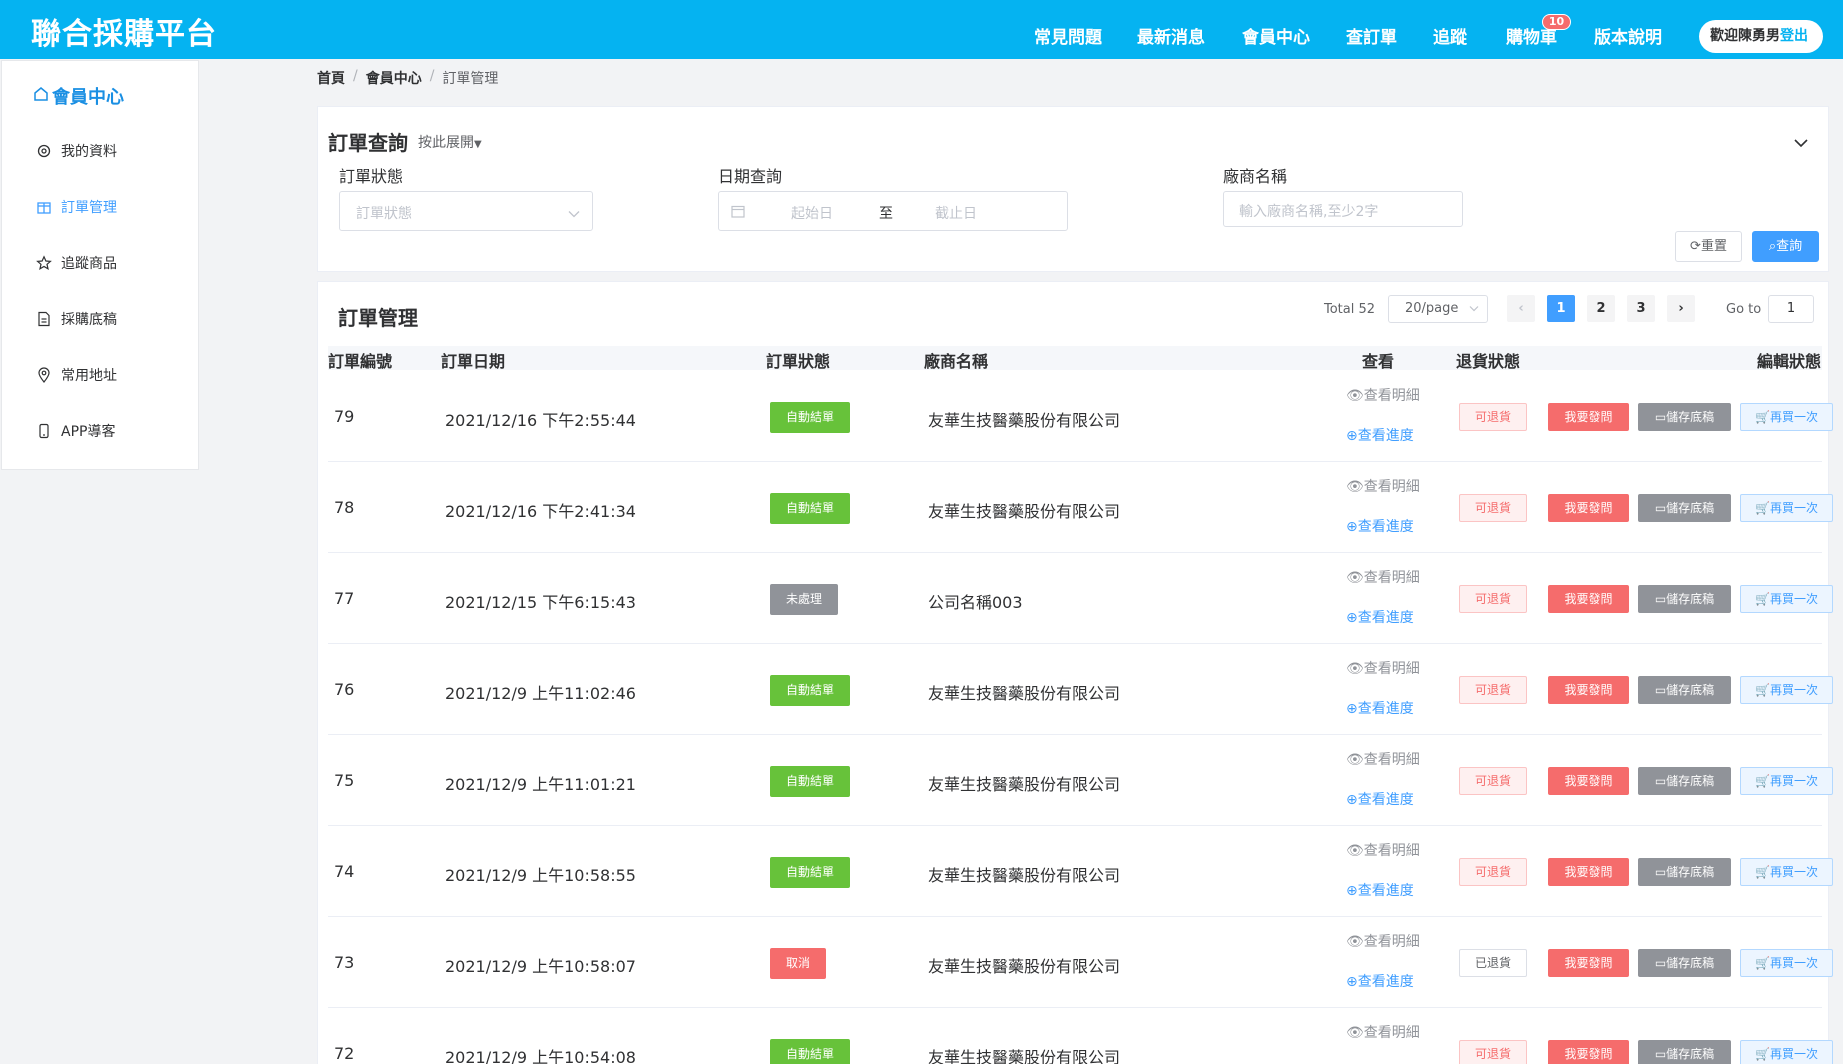  Describe the element at coordinates (1681, 308) in the screenshot. I see `next-page-button: ›` at that location.